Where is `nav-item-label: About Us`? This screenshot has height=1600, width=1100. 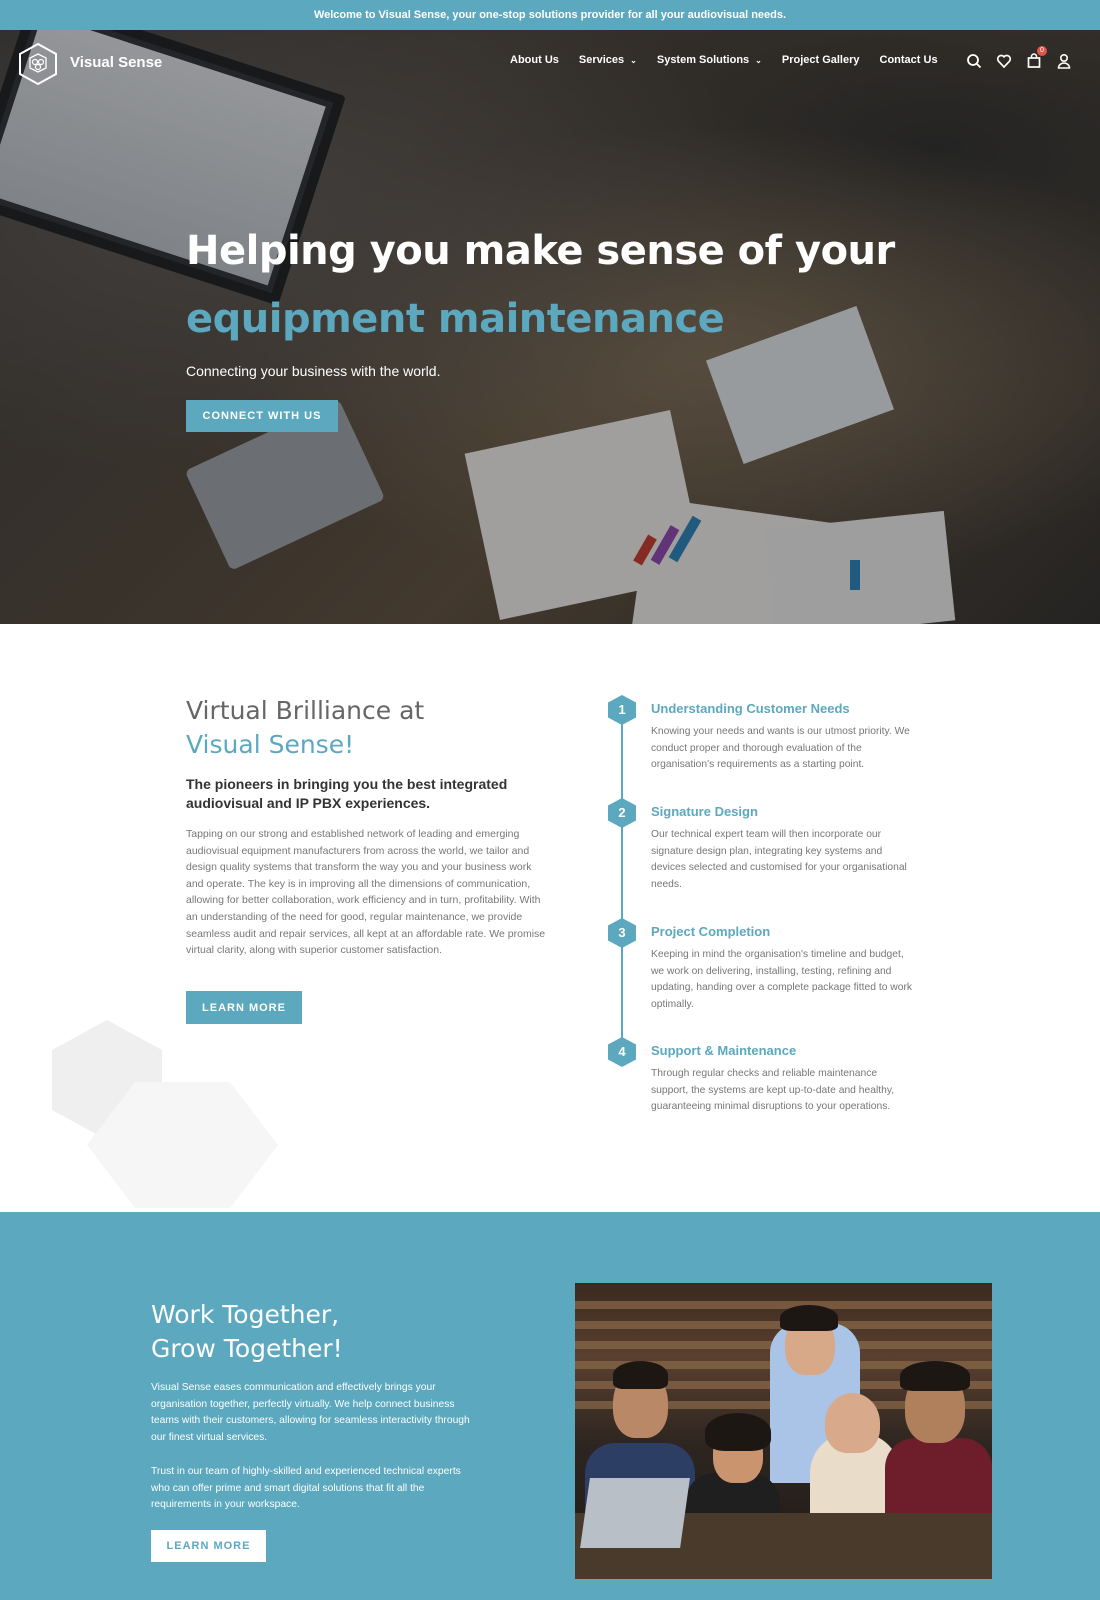
nav-item-label: About Us is located at coordinates (534, 60).